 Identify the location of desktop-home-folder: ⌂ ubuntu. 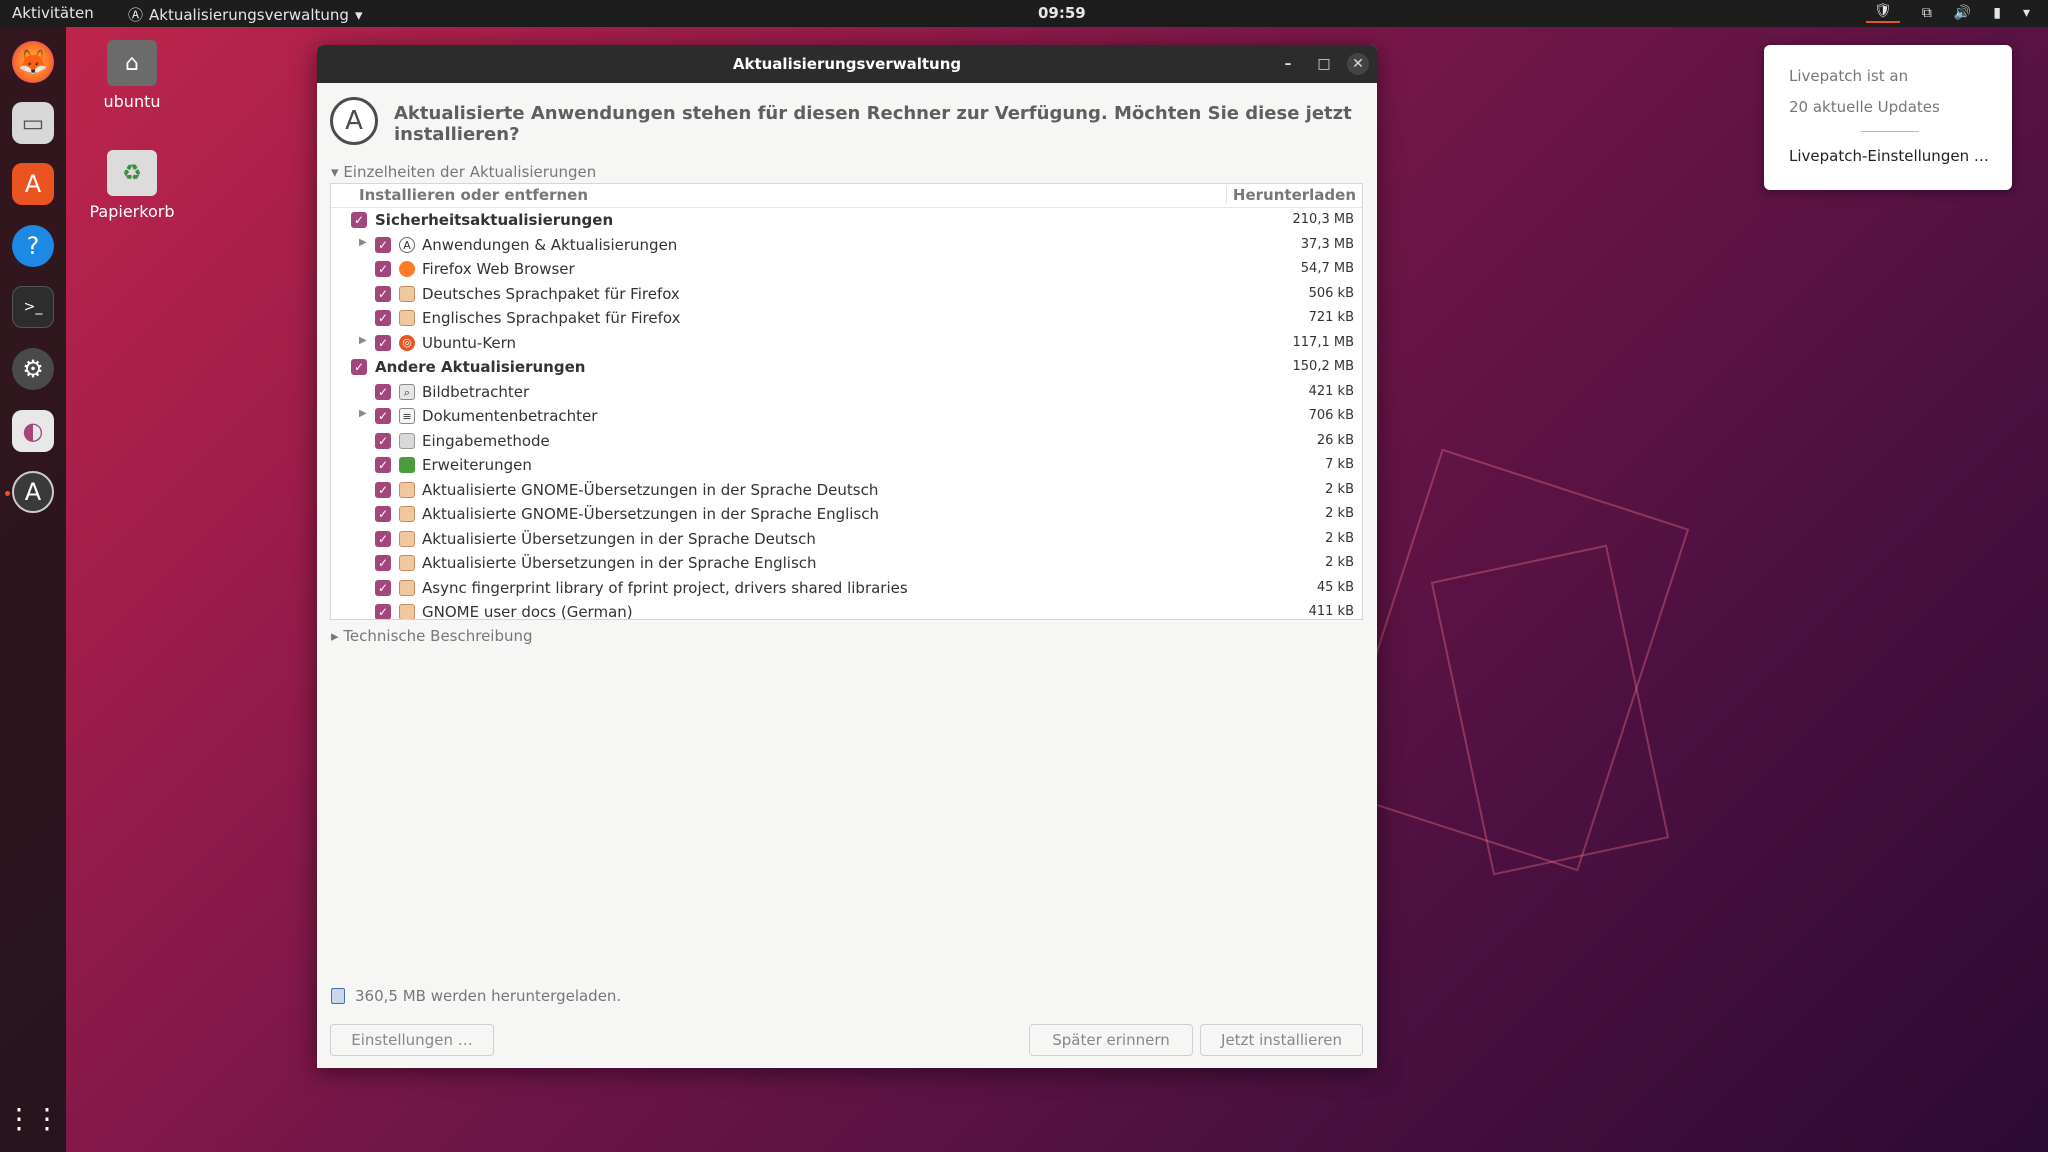
(132, 75).